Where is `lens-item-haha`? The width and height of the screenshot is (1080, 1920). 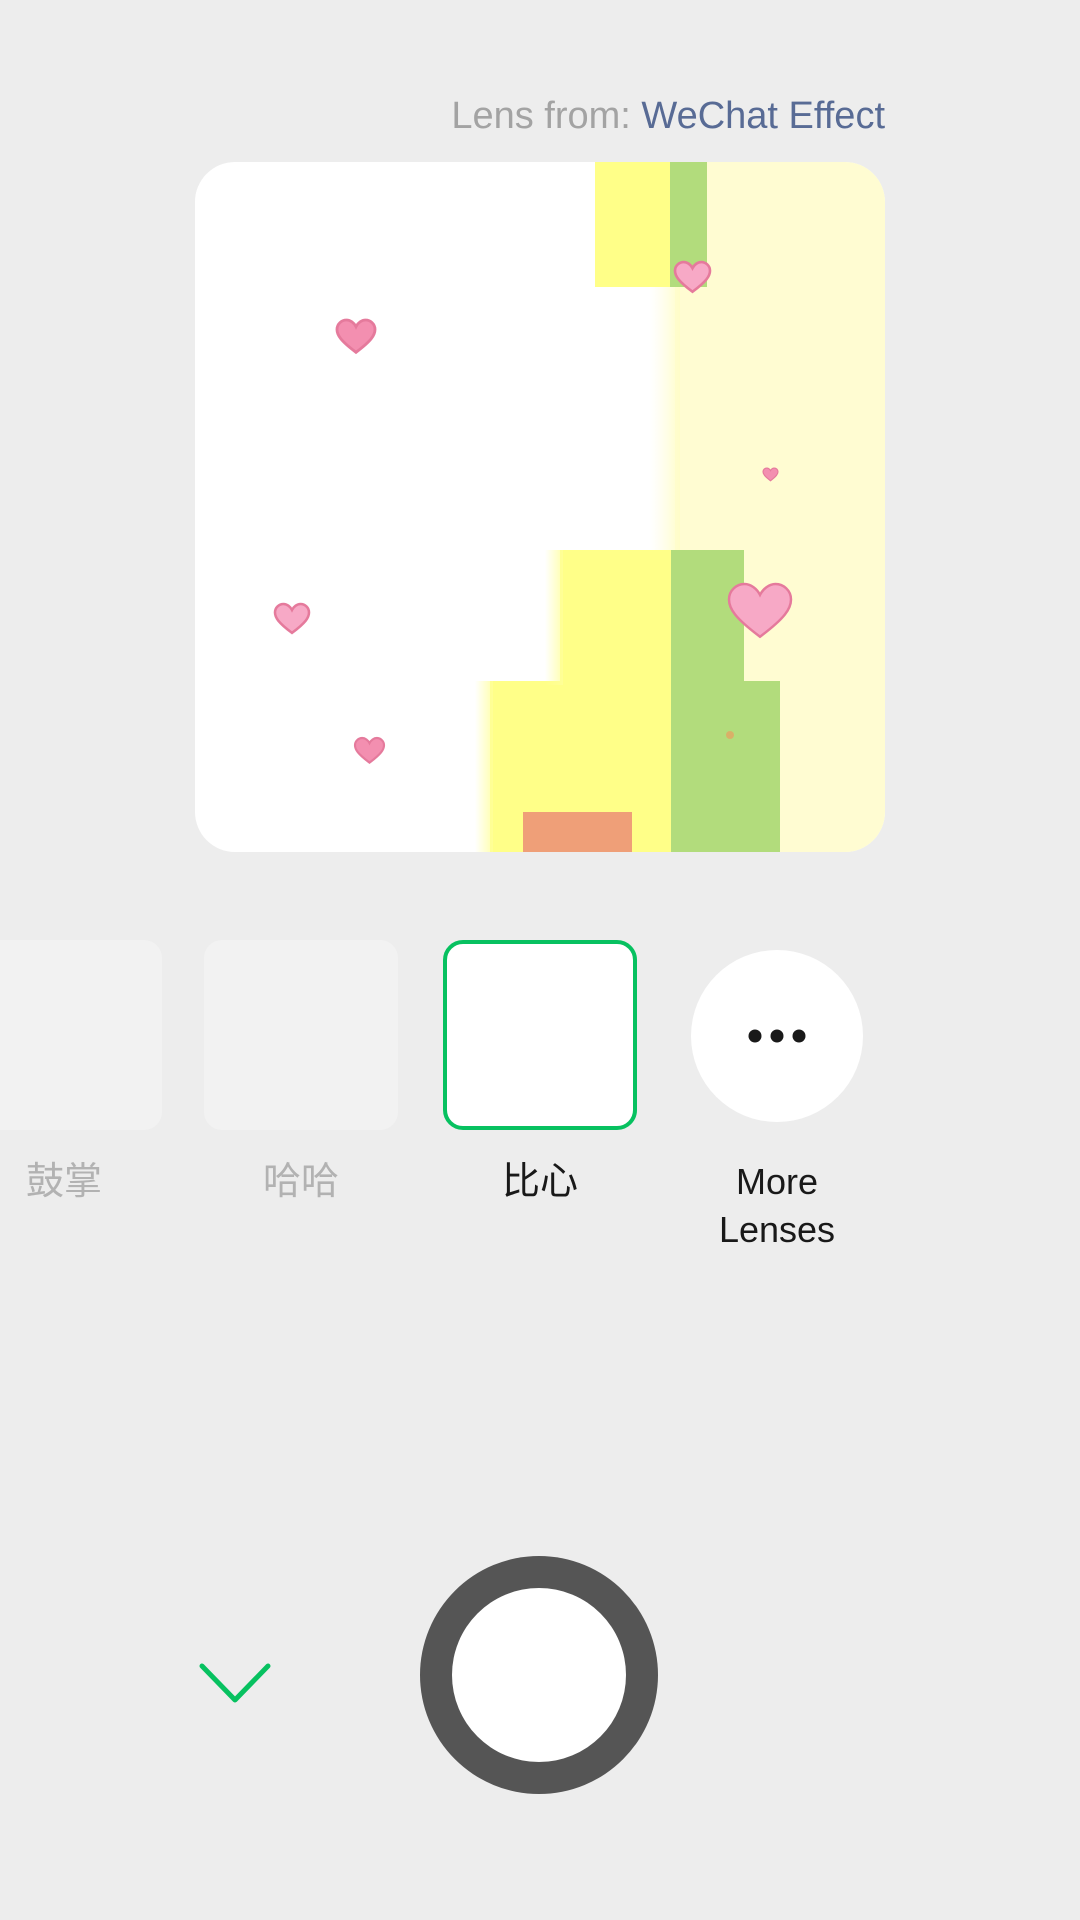 lens-item-haha is located at coordinates (301, 1035).